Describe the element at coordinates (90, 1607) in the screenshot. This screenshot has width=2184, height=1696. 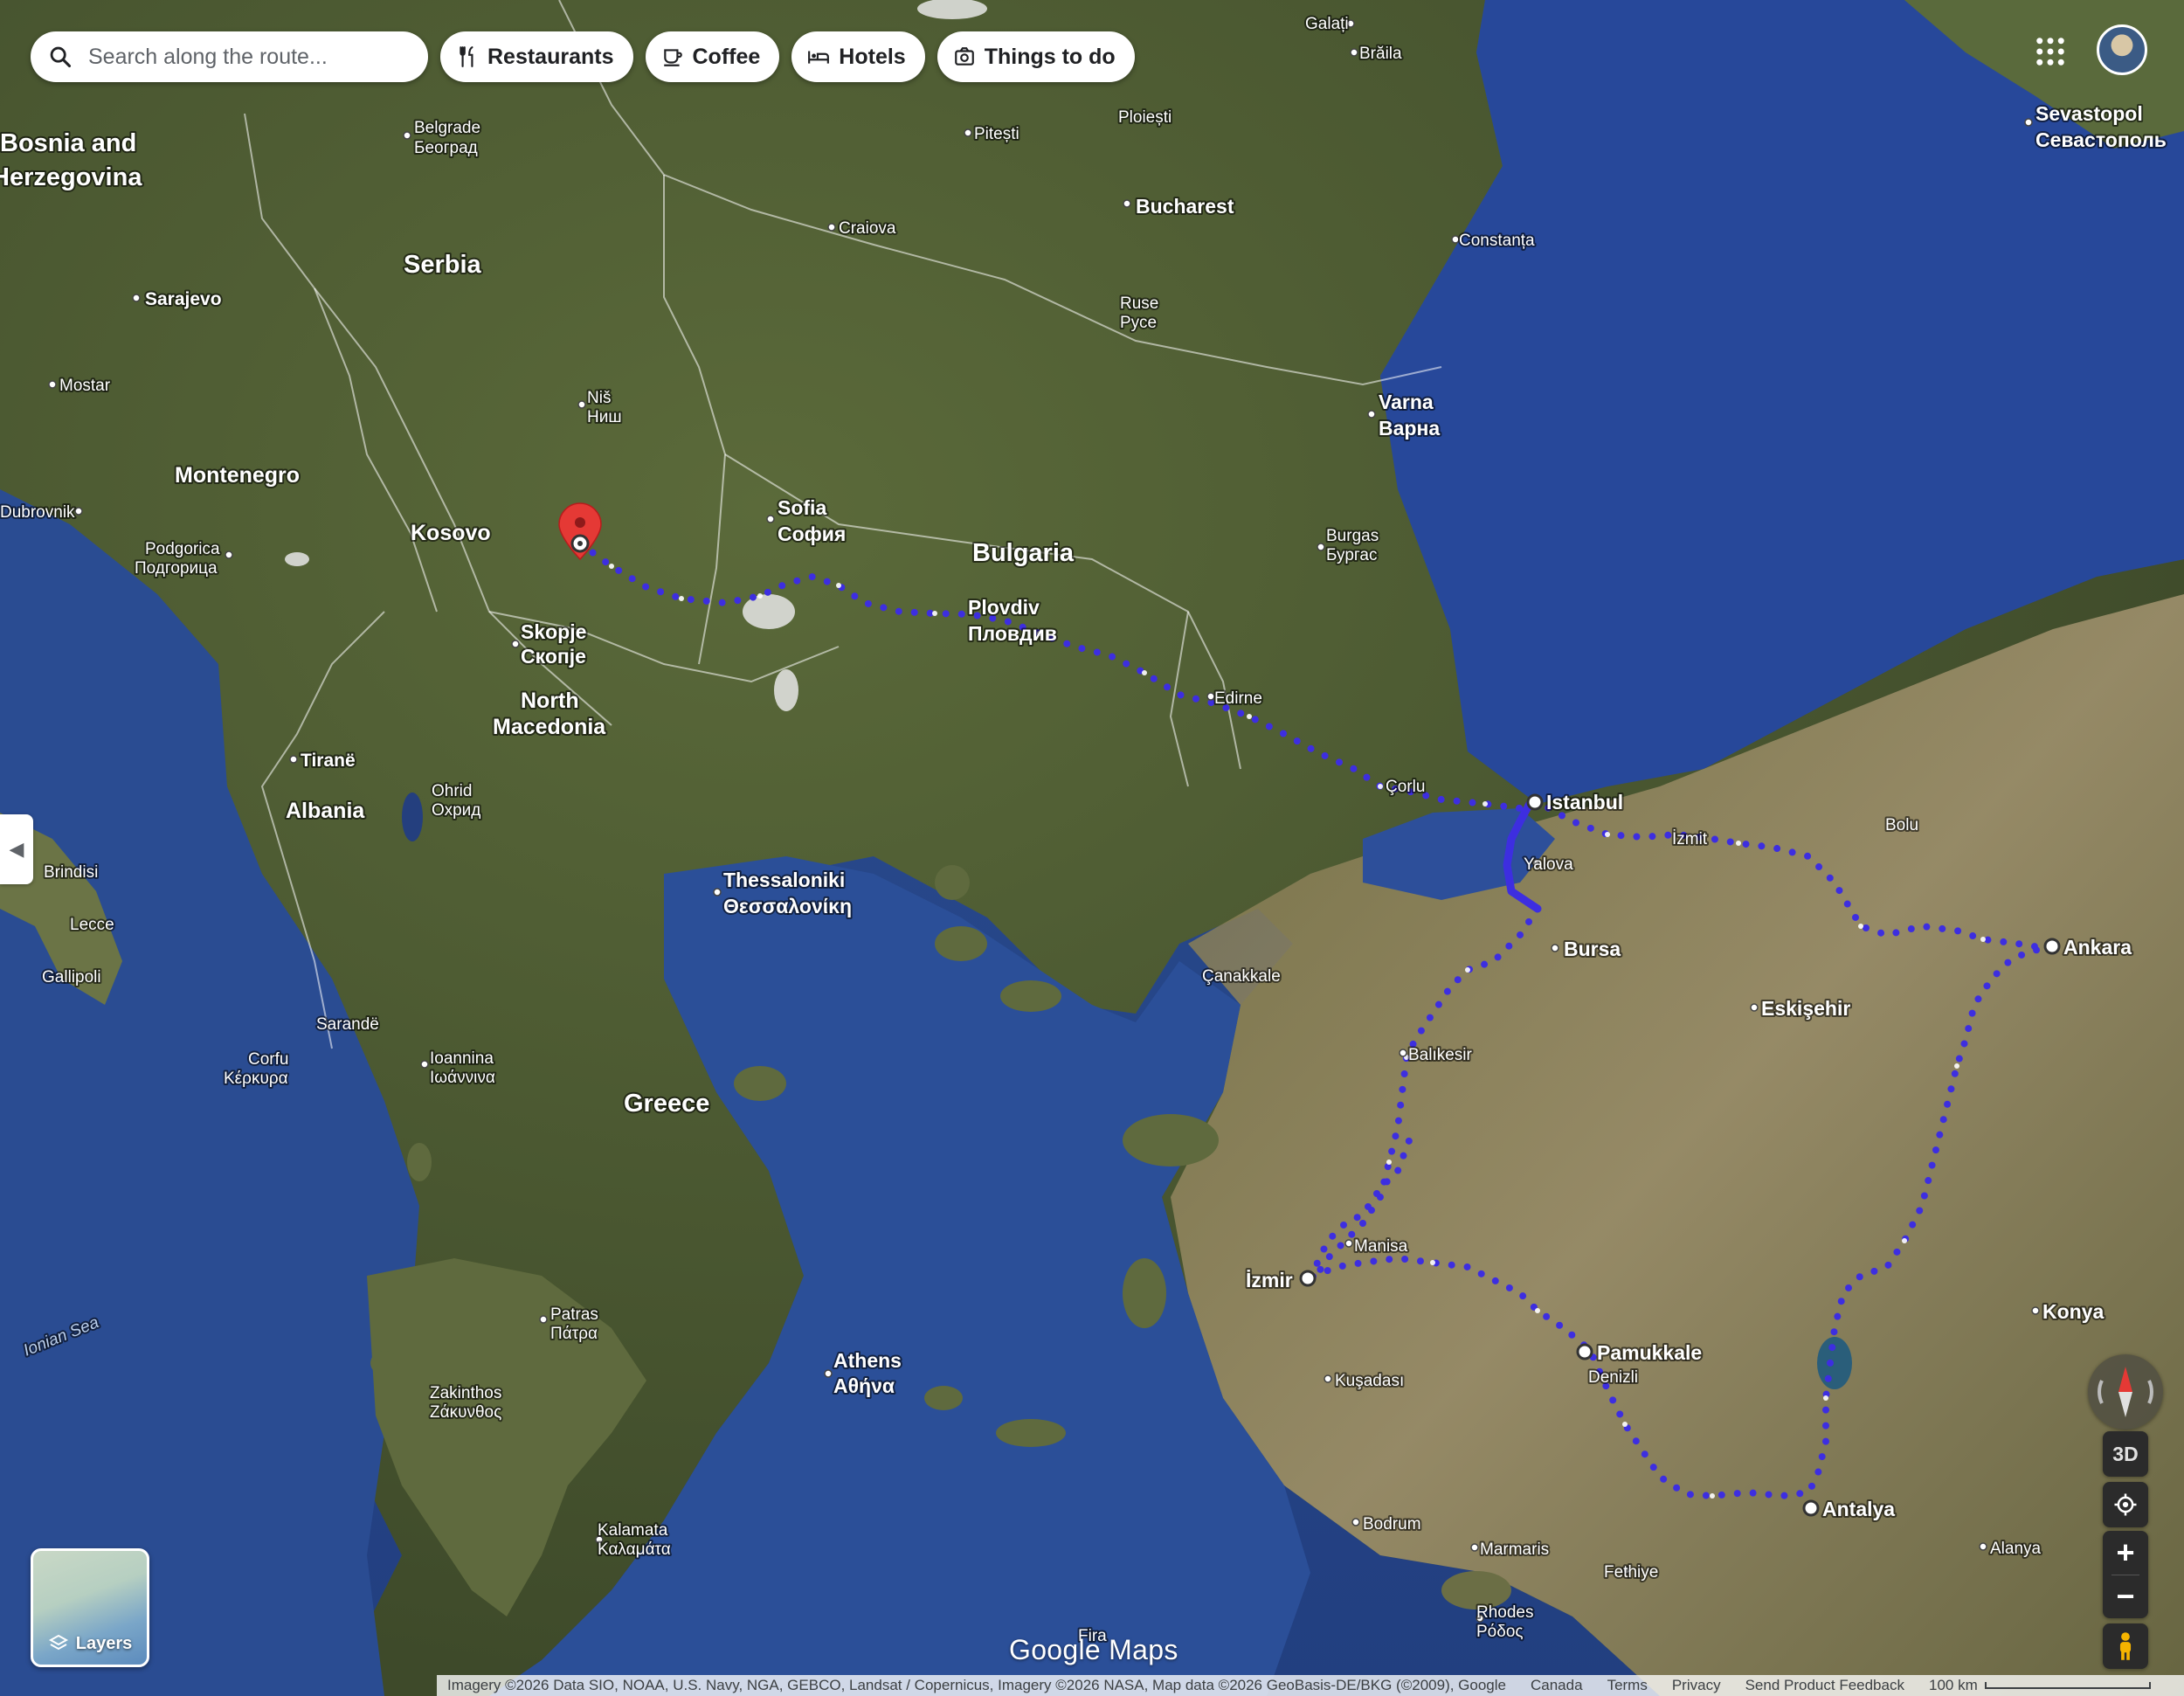
I see `layers-button: Layers` at that location.